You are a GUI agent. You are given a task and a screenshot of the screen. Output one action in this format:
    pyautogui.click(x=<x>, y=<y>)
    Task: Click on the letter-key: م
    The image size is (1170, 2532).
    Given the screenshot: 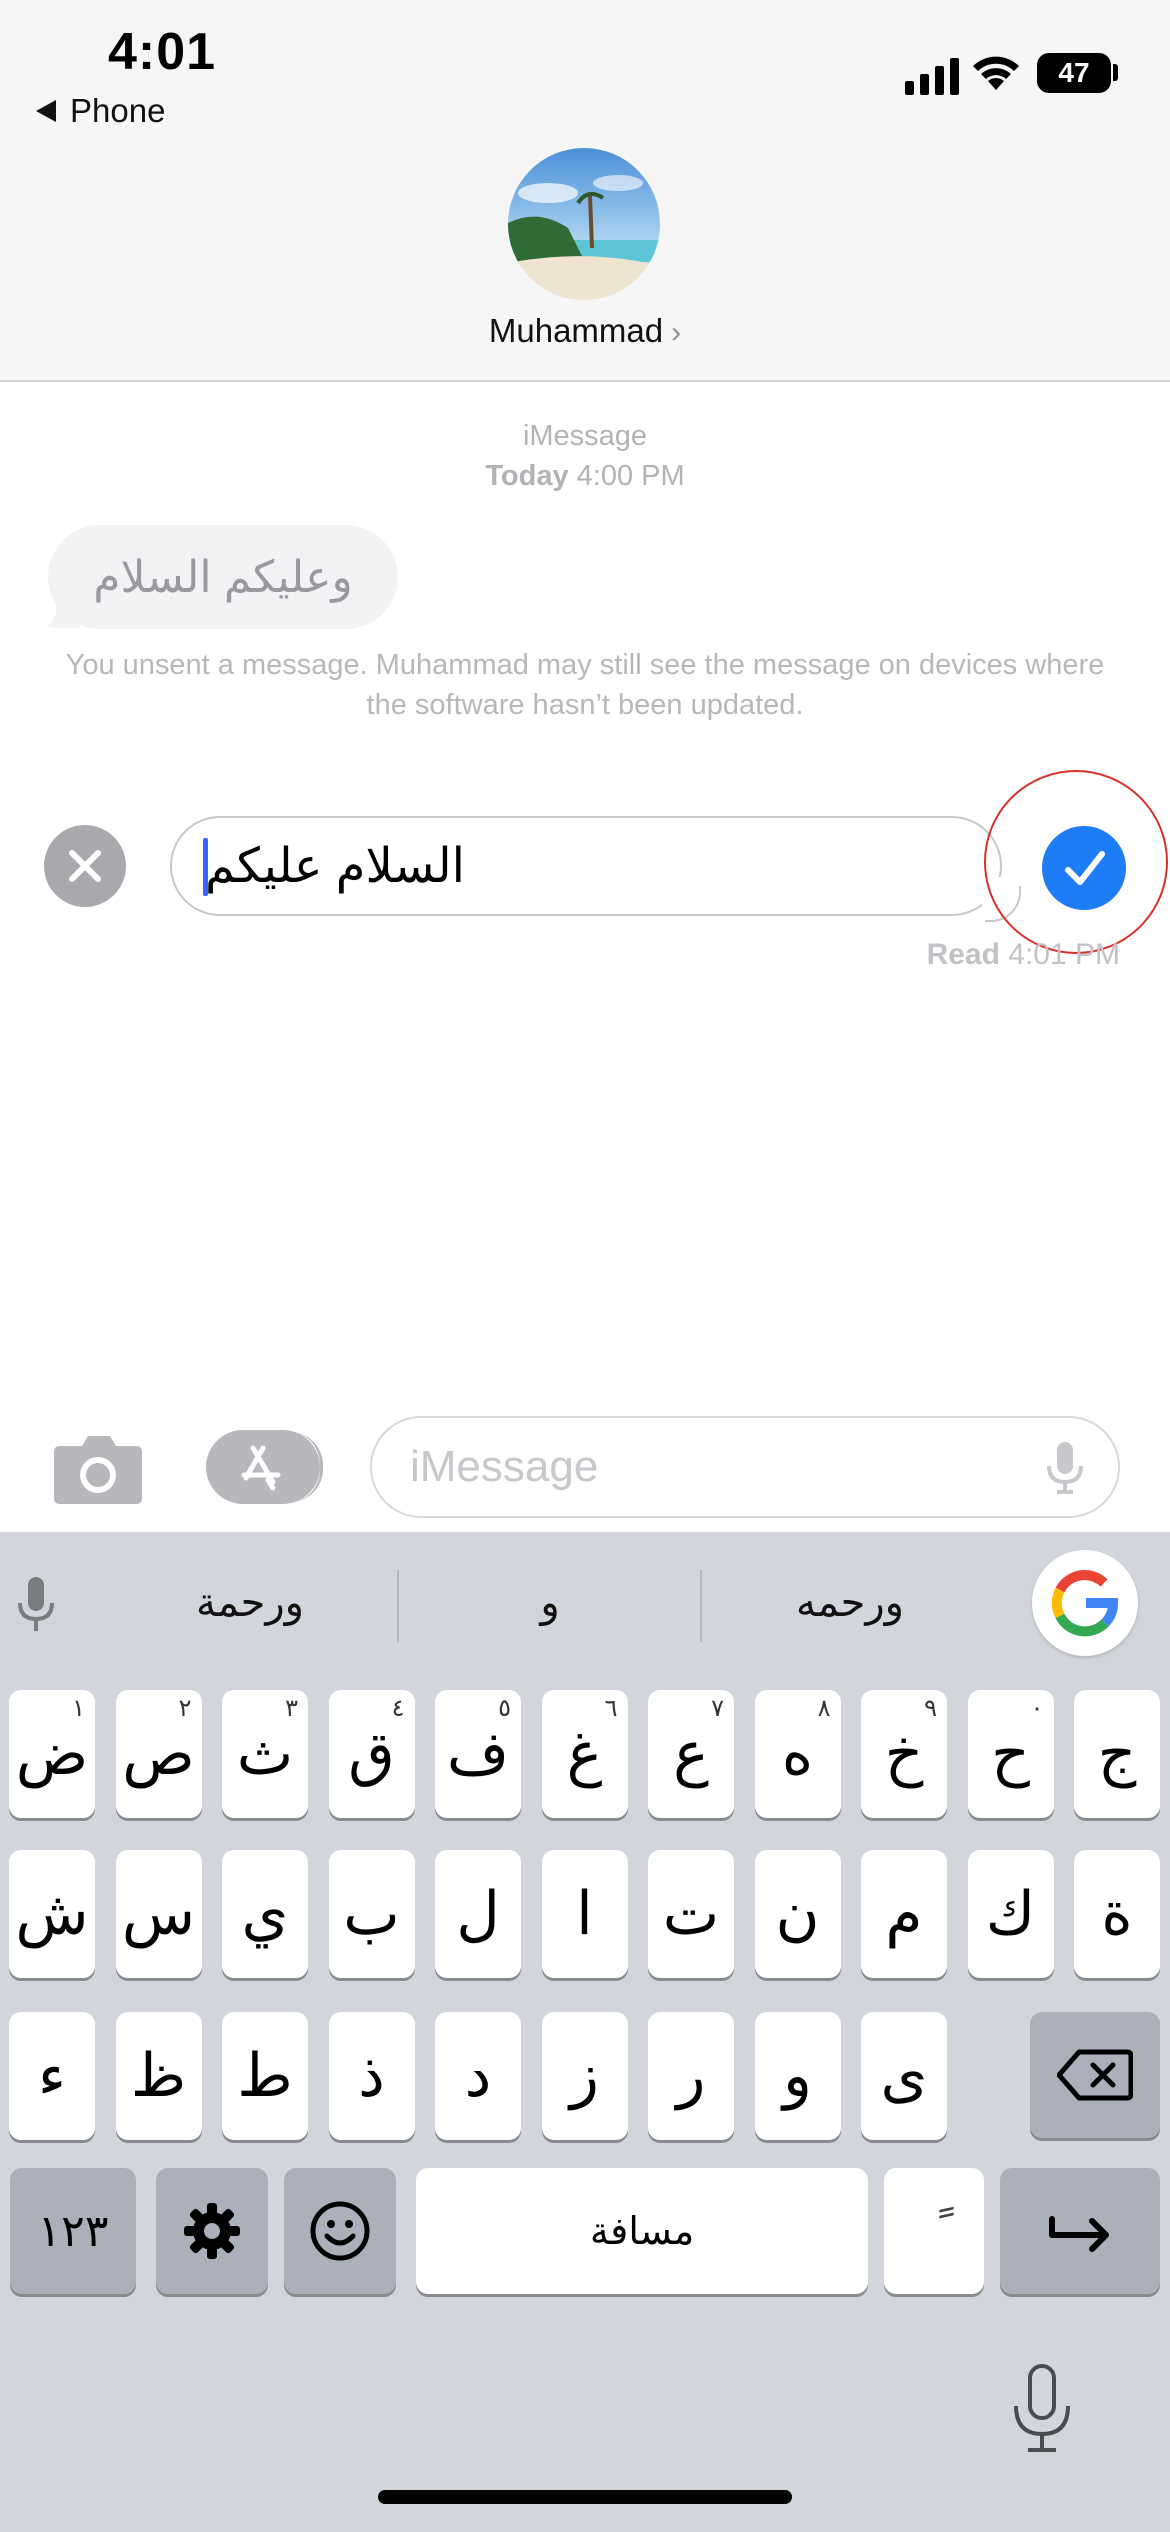 What is the action you would take?
    pyautogui.click(x=904, y=1914)
    